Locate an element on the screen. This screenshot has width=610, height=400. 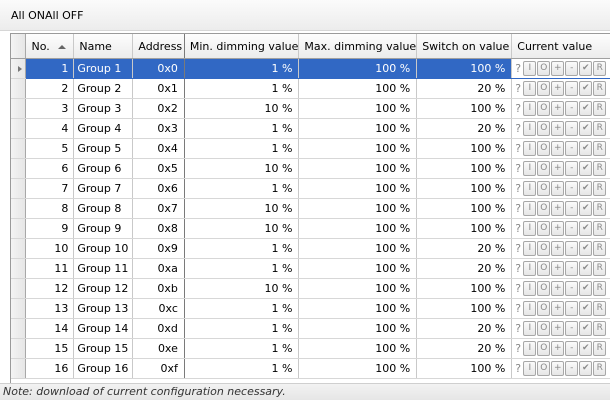
table-row: 16 Group 16 0xf 1 % 100 % 100 %? I O + - ✔ R is located at coordinates (310, 368).